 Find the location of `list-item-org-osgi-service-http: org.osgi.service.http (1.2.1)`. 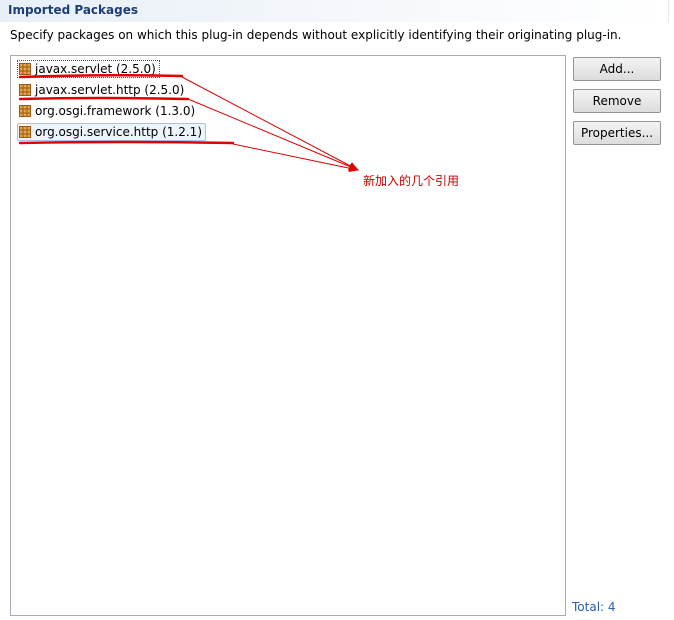

list-item-org-osgi-service-http: org.osgi.service.http (1.2.1) is located at coordinates (111, 132).